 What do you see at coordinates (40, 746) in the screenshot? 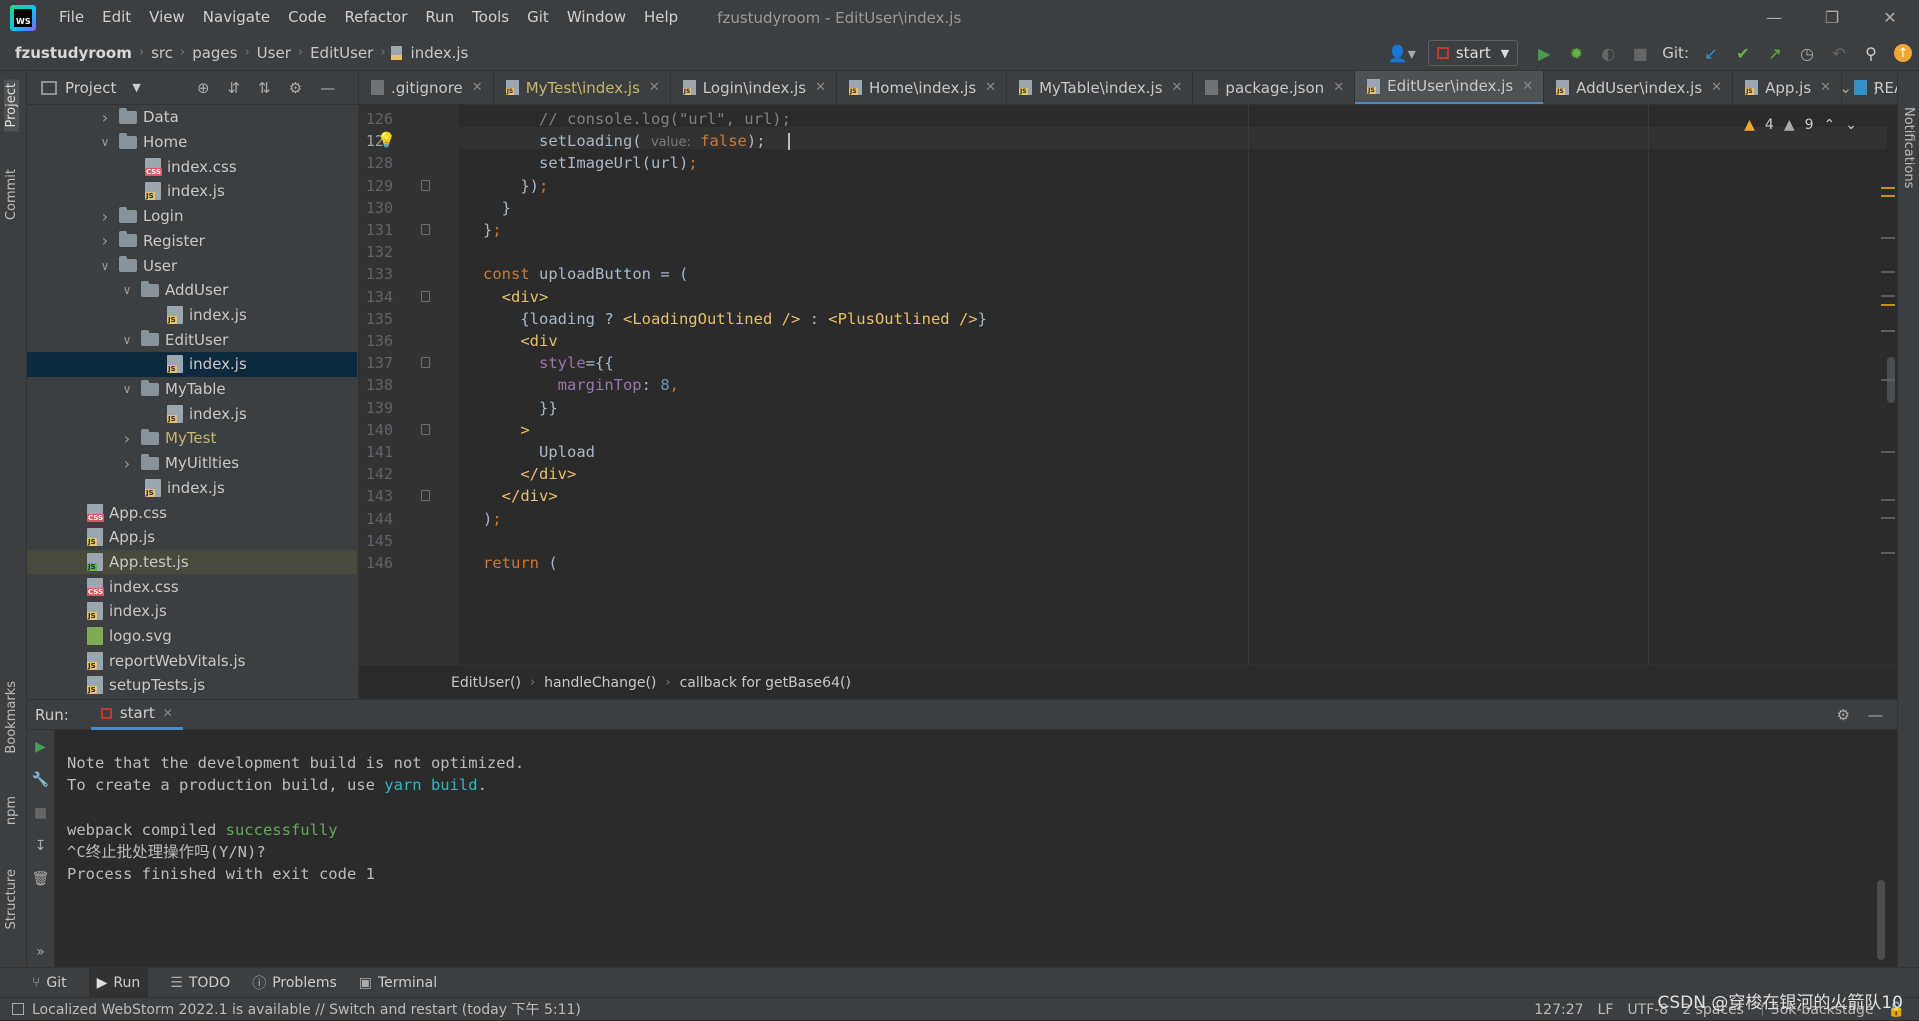
I see `rerun-icon: ▶` at bounding box center [40, 746].